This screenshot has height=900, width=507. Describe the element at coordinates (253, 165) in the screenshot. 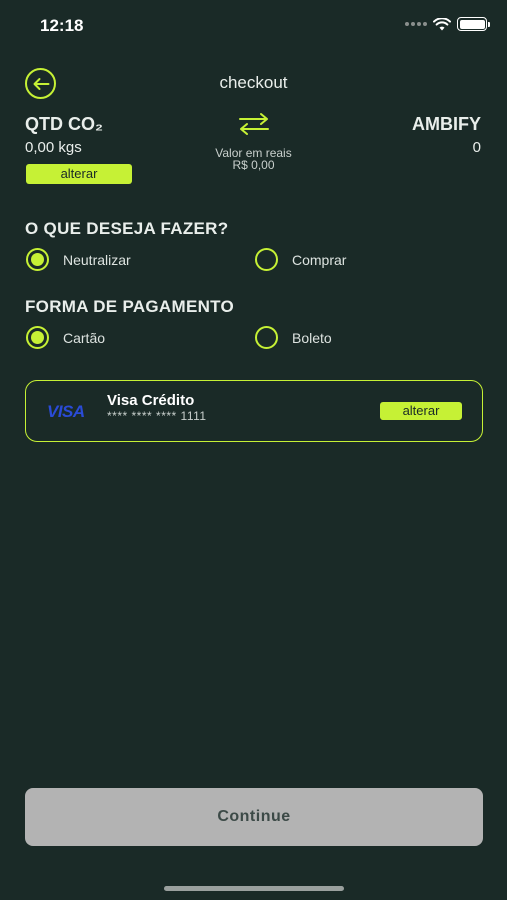

I see `valor-em-reais-value: R$ 0,00` at that location.